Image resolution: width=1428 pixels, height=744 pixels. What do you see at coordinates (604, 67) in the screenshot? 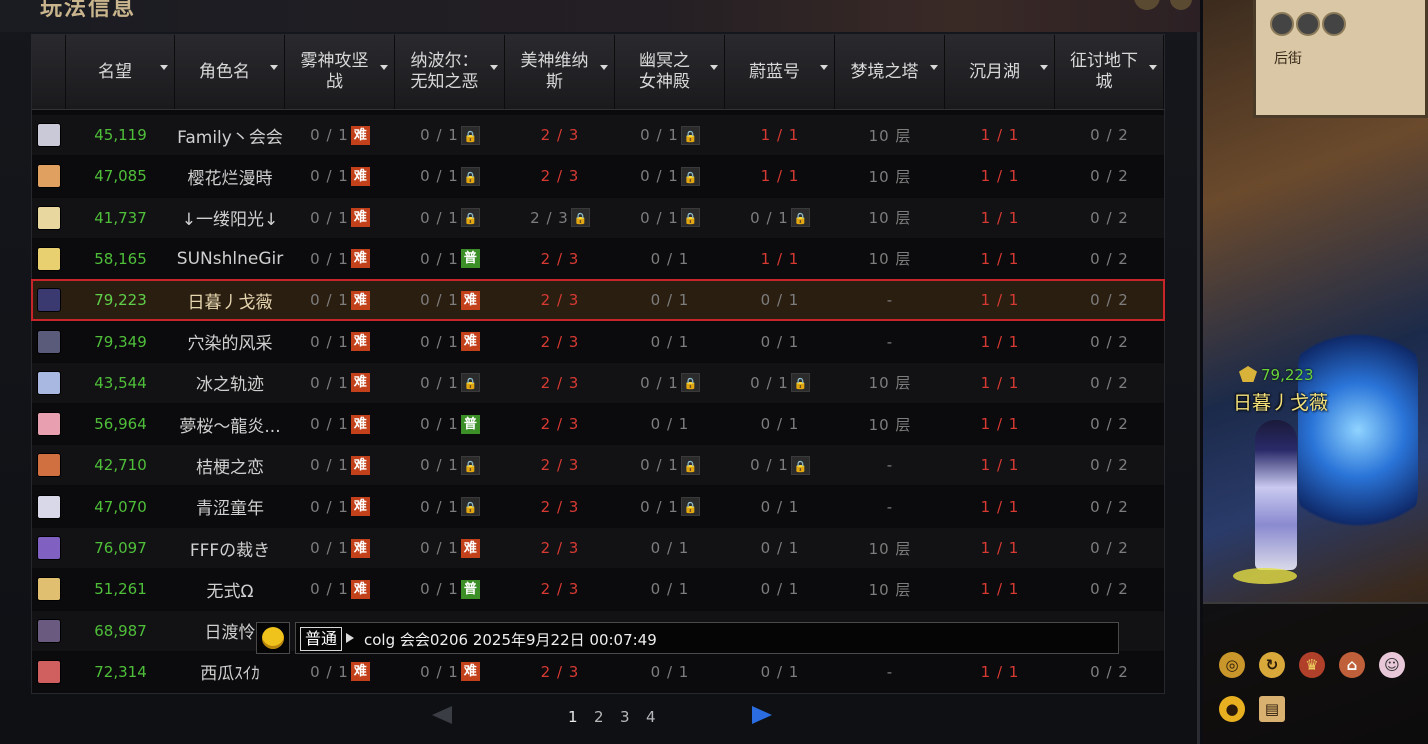
I see `sort-caret-icon` at bounding box center [604, 67].